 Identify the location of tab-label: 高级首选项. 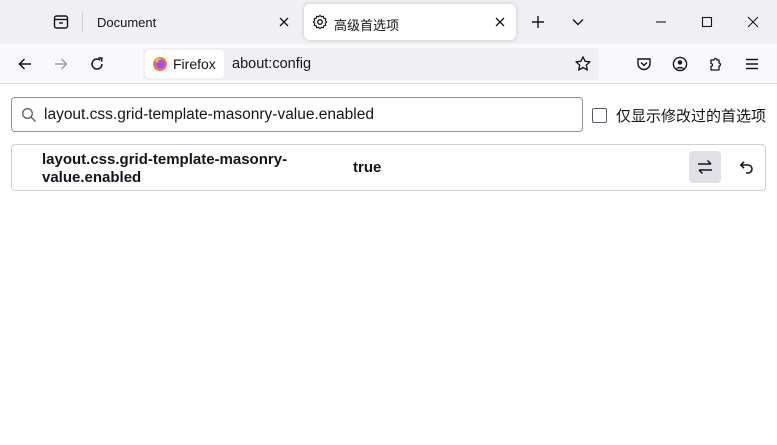
(367, 25).